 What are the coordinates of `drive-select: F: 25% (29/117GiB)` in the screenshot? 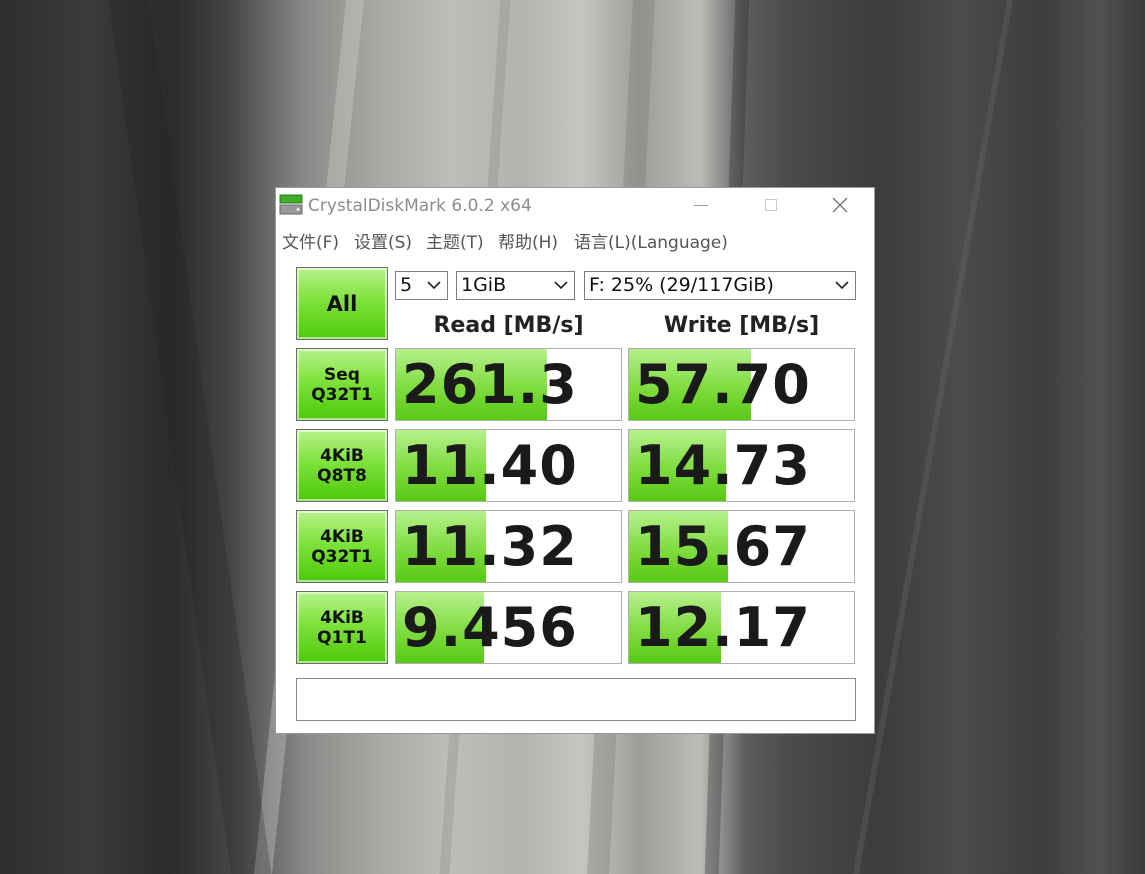 It's located at (720, 285).